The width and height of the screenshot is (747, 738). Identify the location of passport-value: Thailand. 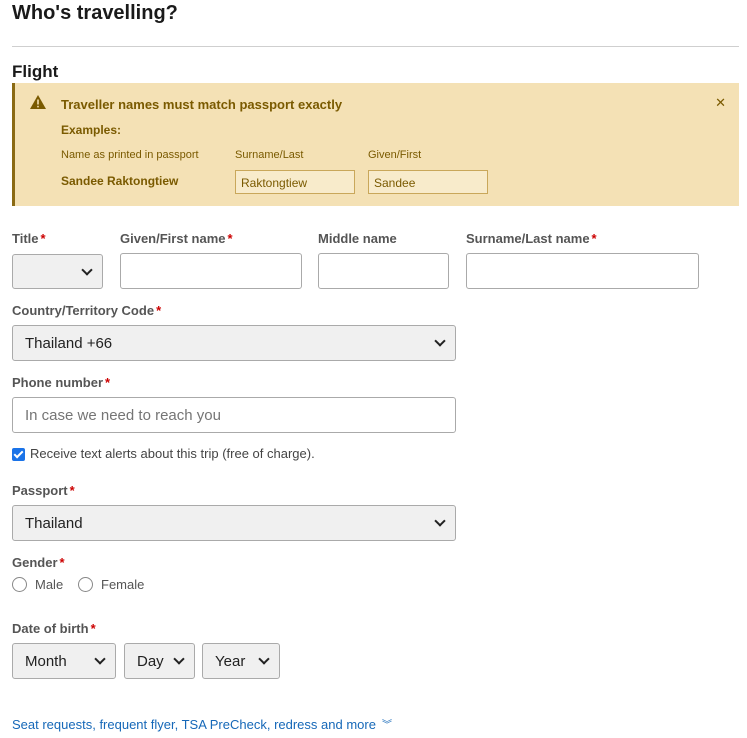
(54, 523).